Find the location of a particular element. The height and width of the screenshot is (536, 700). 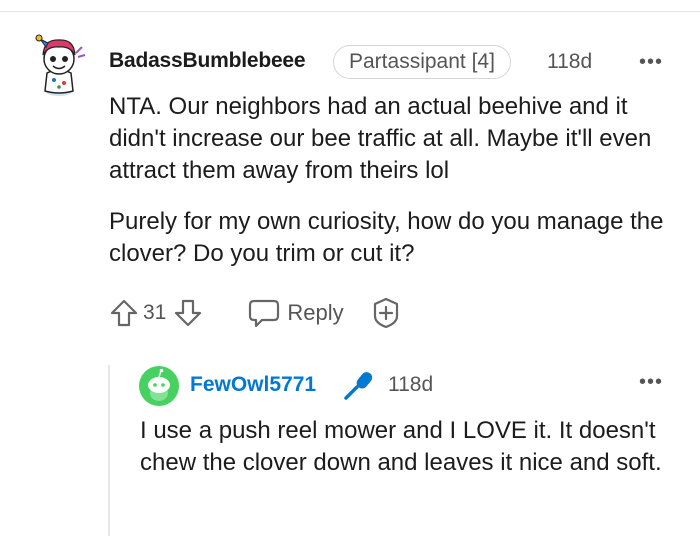

reply-label: Reply is located at coordinates (315, 312).